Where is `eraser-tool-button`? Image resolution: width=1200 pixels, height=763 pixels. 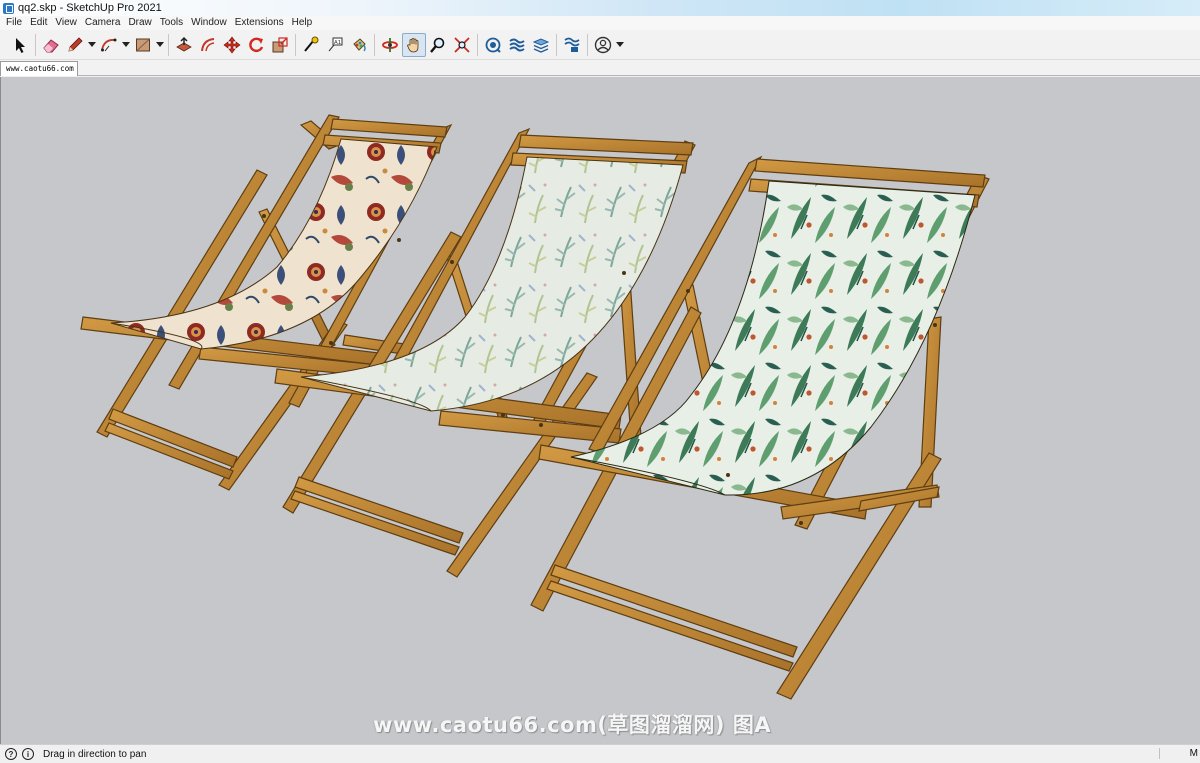 eraser-tool-button is located at coordinates (51, 45).